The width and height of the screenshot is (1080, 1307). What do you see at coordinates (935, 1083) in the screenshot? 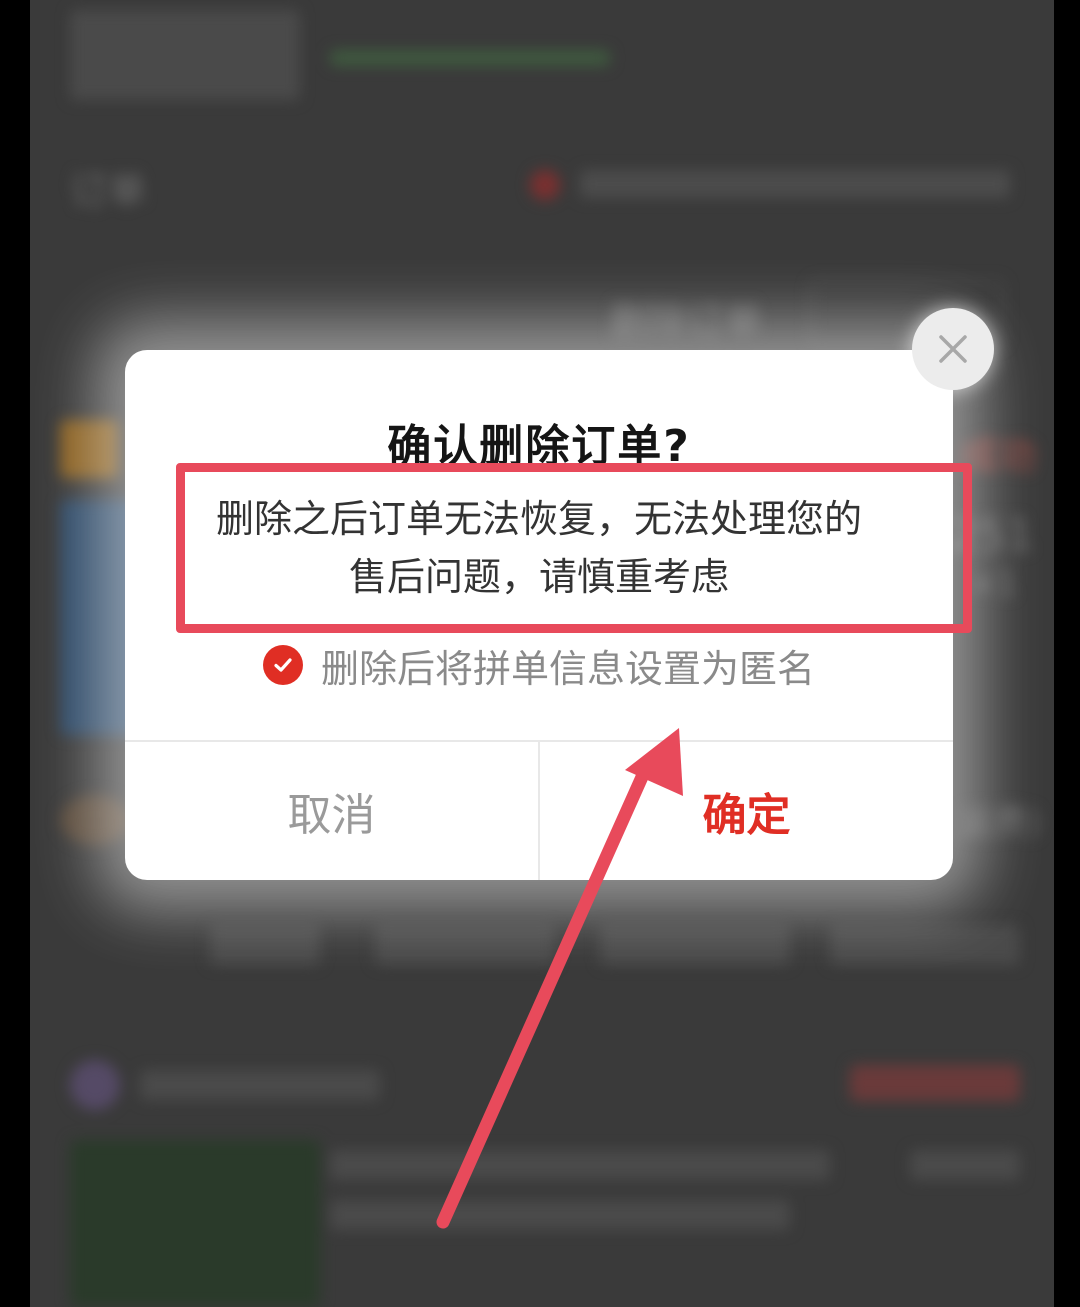
I see `bg-status` at bounding box center [935, 1083].